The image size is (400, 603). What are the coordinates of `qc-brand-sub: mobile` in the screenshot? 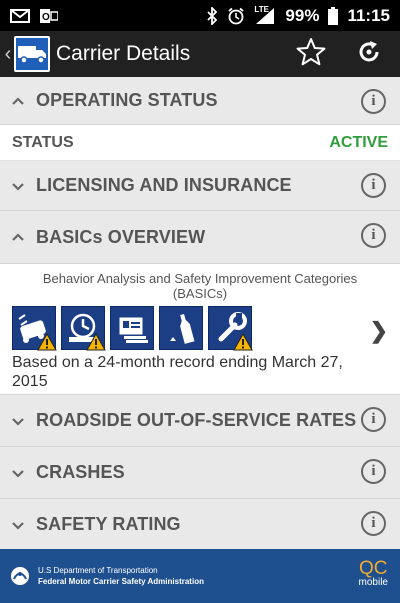 It's located at (373, 582).